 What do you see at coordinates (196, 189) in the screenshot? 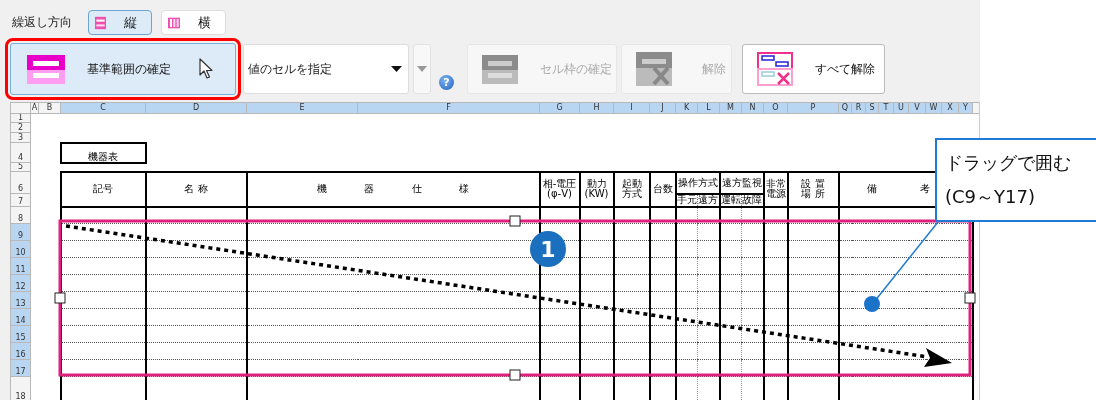
I see `table-header-cell: 名 称` at bounding box center [196, 189].